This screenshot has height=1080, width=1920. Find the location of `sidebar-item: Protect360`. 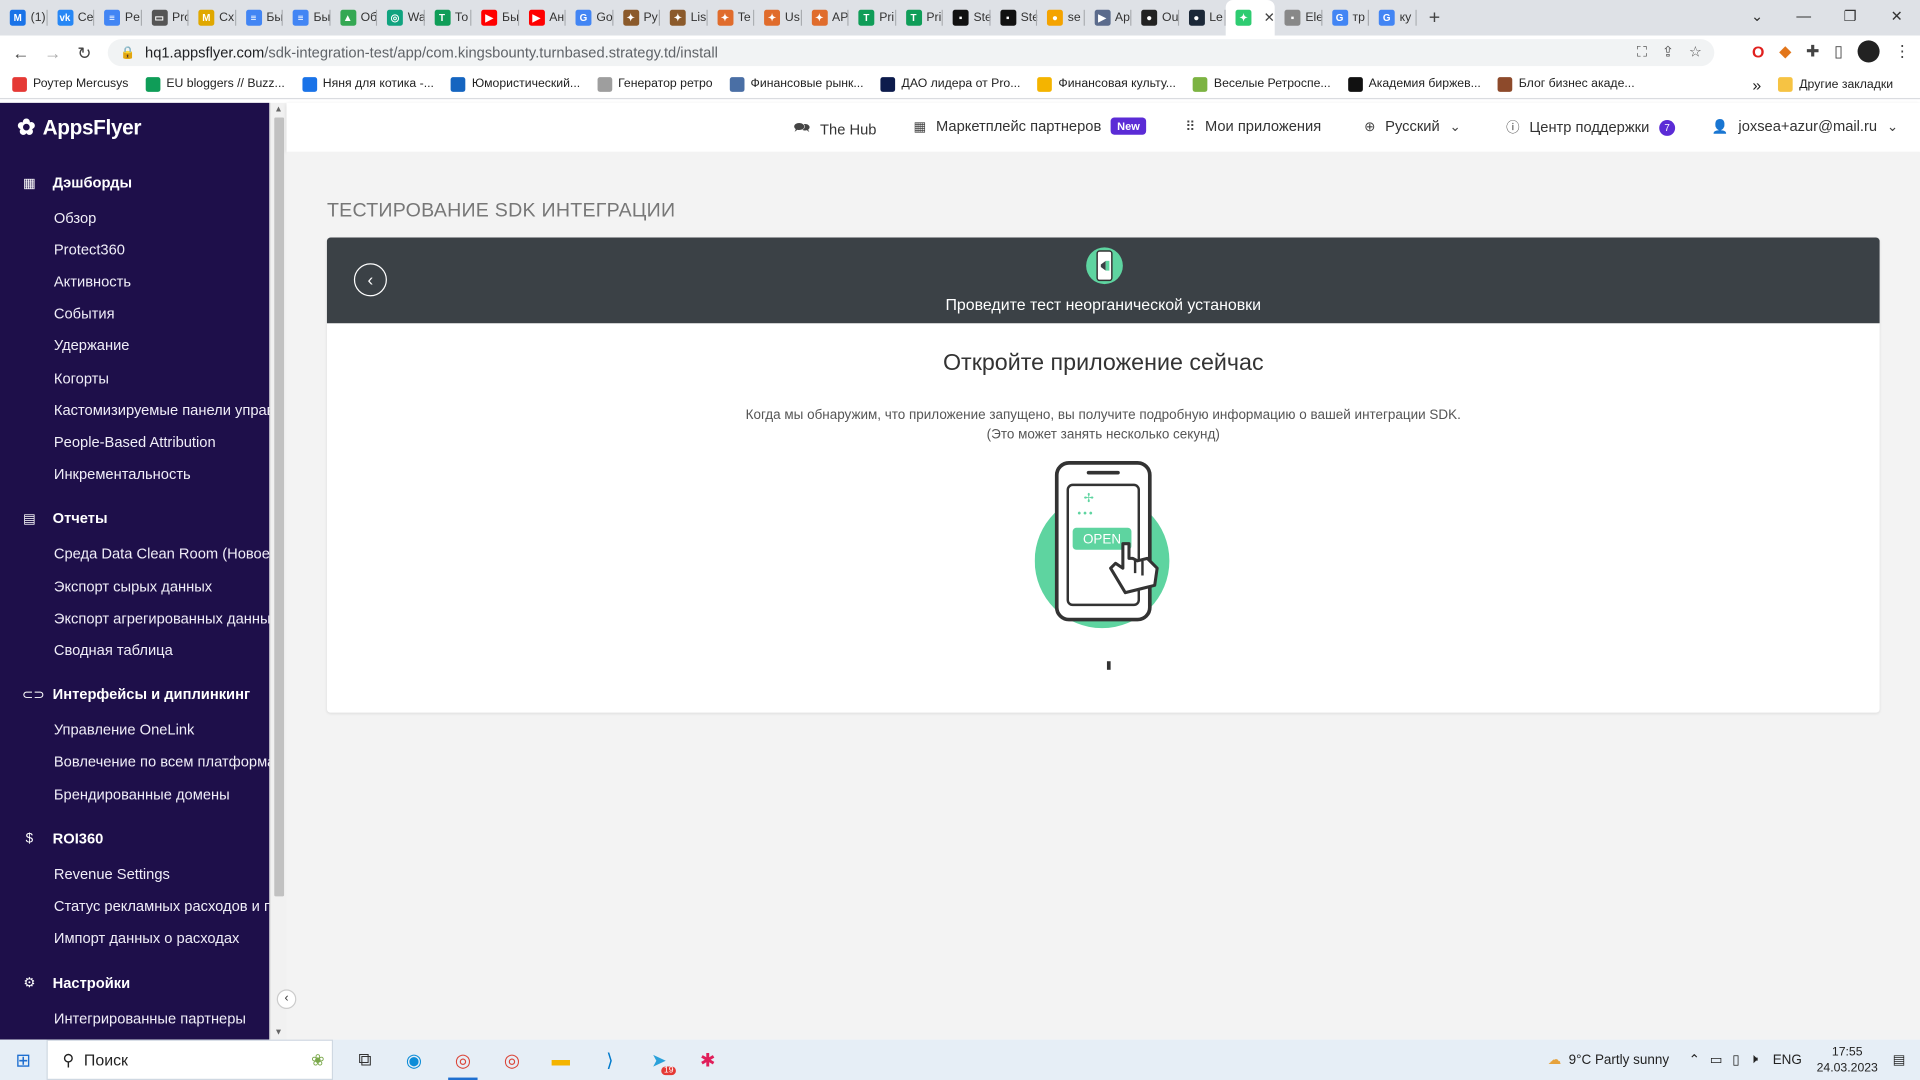

sidebar-item: Protect360 is located at coordinates (89, 249).